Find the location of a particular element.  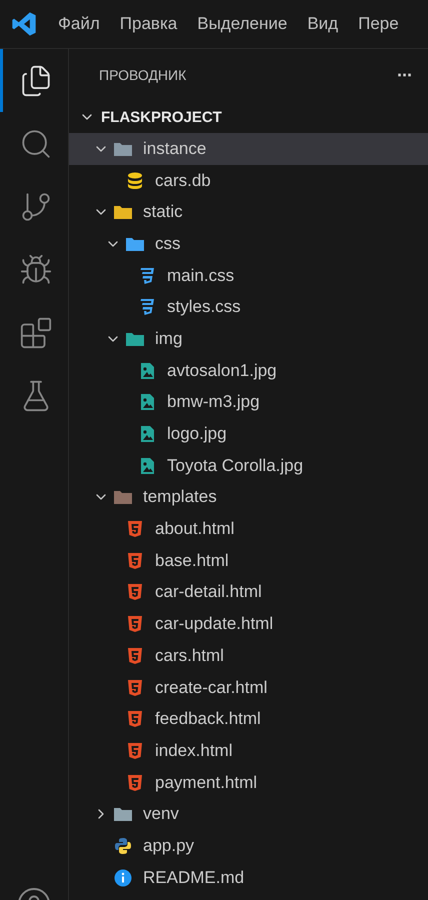

file-row: car-update.html is located at coordinates (248, 624).